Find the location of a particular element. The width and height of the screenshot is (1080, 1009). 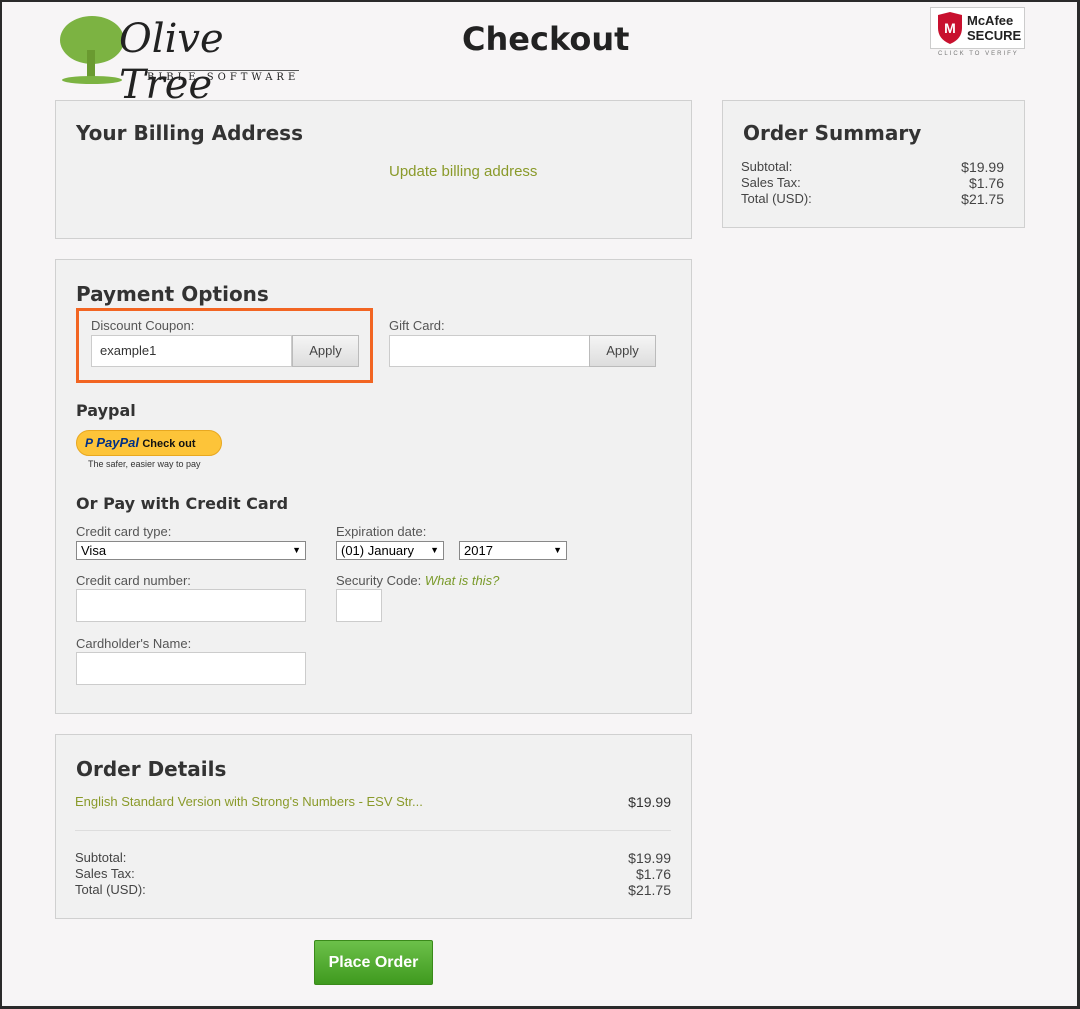

details-heading: Order Details is located at coordinates (151, 769).